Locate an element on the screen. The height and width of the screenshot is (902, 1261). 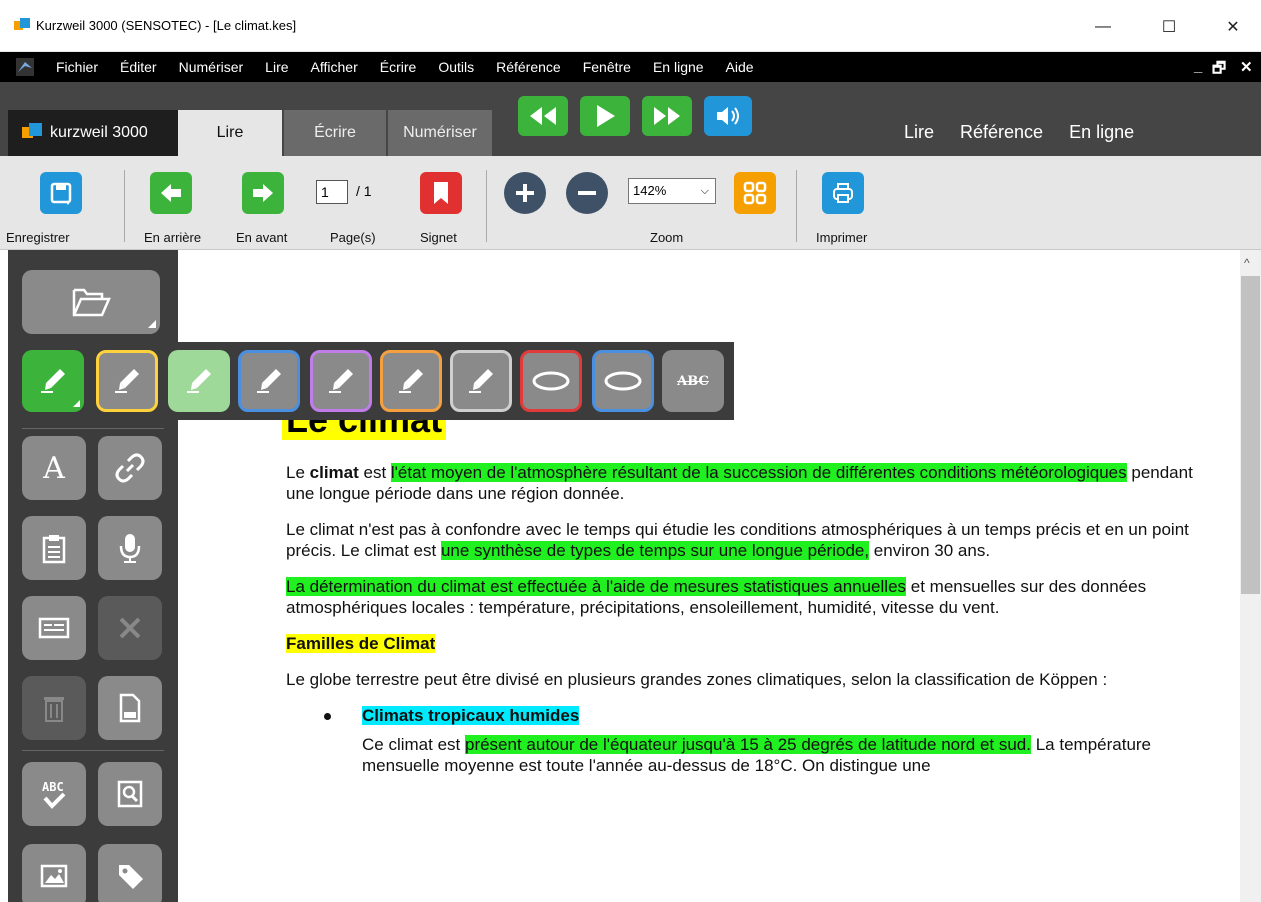
kurzweil-menu-icon is located at coordinates (25, 67).